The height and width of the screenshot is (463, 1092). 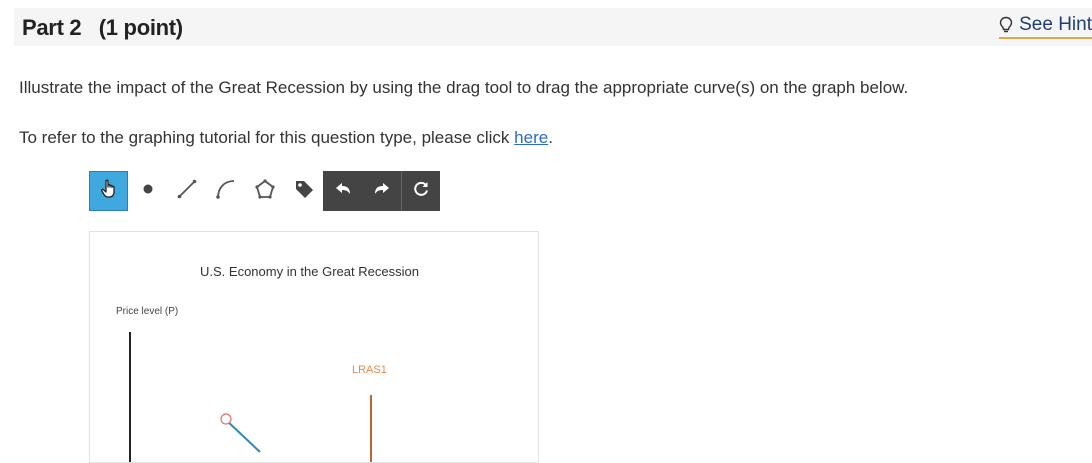 I want to click on tag-icon, so click(x=304, y=191).